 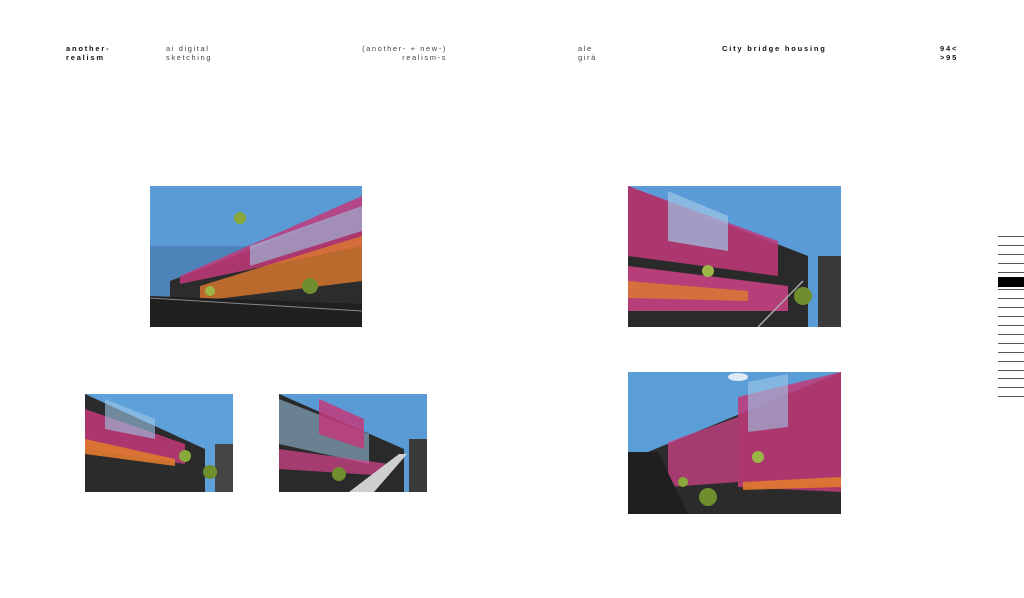 I want to click on series-title: (another- + new-) realism-s, so click(x=404, y=53).